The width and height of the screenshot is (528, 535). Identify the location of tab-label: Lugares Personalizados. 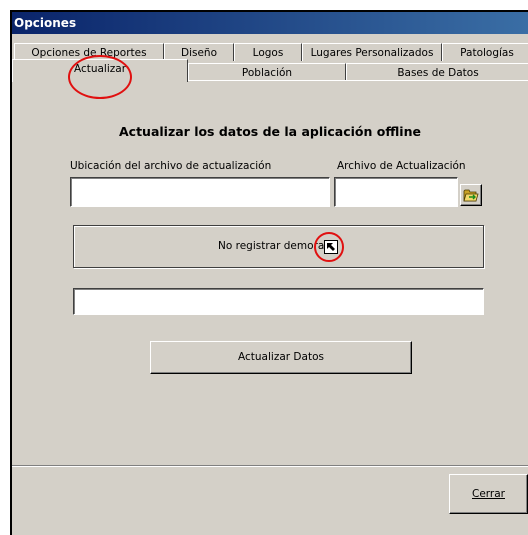
(372, 53).